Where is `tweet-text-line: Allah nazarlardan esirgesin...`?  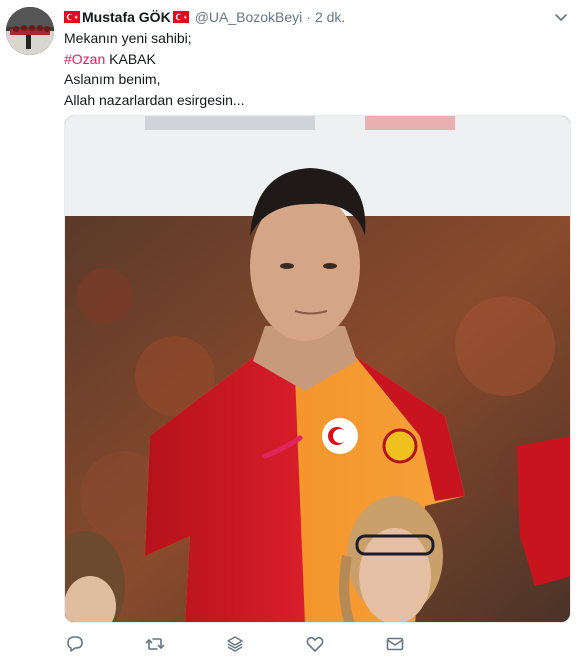 tweet-text-line: Allah nazarlardan esirgesin... is located at coordinates (154, 99).